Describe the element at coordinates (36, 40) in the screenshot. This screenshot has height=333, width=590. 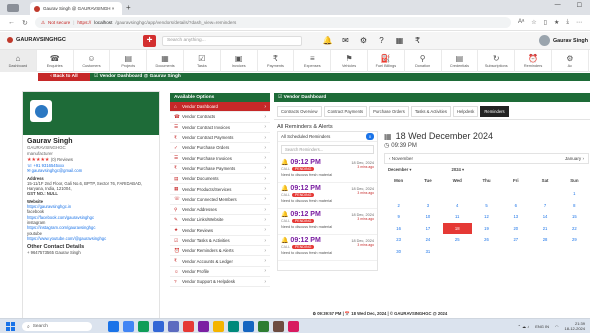
I see `brand-logo: GAURAVSINGHGC` at that location.